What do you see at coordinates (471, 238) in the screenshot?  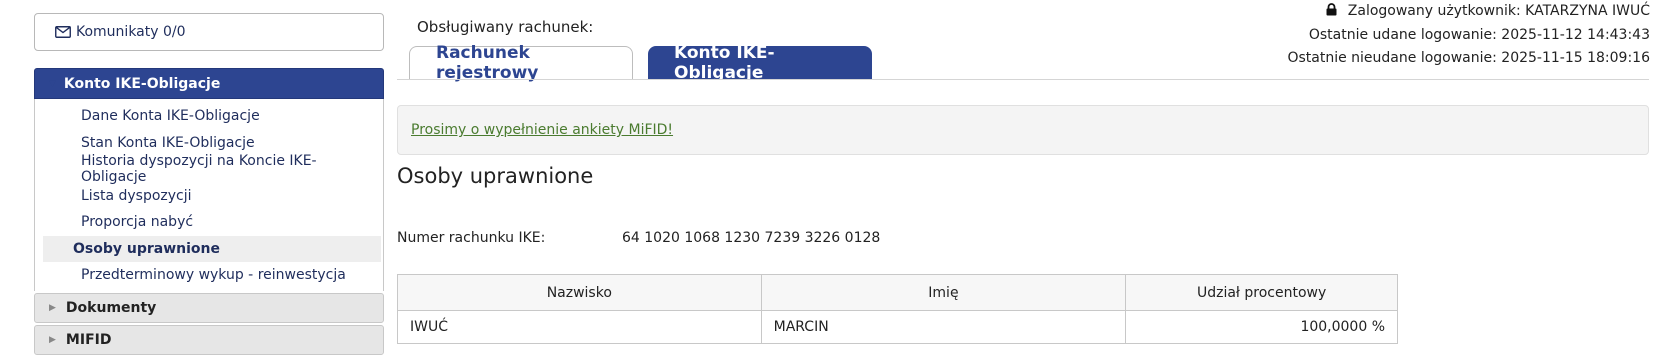 I see `account-number-label: Numer rachunku IKE:` at bounding box center [471, 238].